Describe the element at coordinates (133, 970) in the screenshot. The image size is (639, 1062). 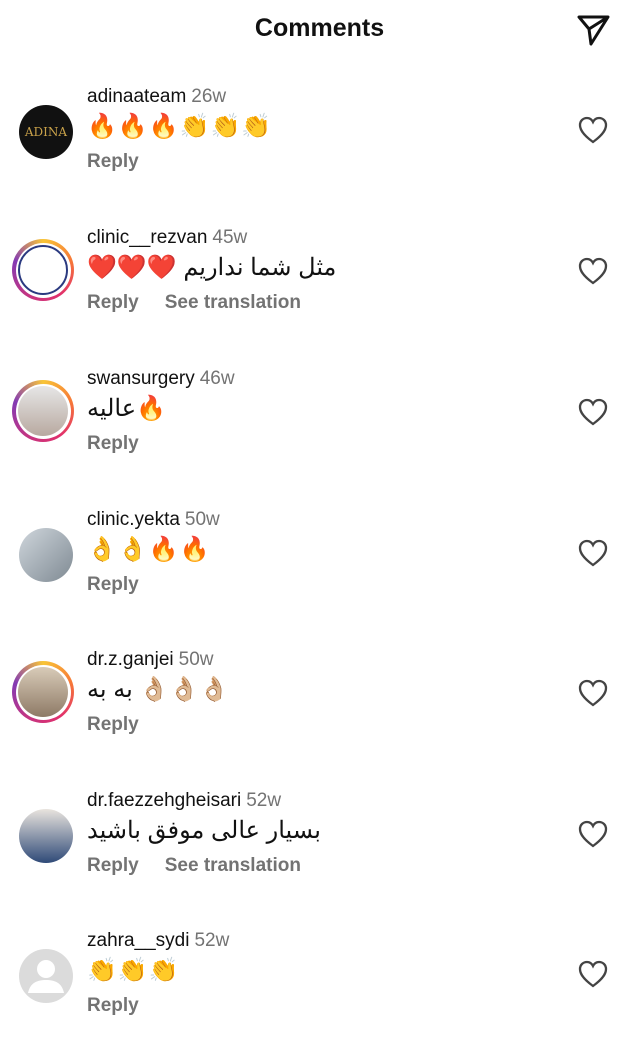
I see `comment-text: 👏👏👏` at that location.